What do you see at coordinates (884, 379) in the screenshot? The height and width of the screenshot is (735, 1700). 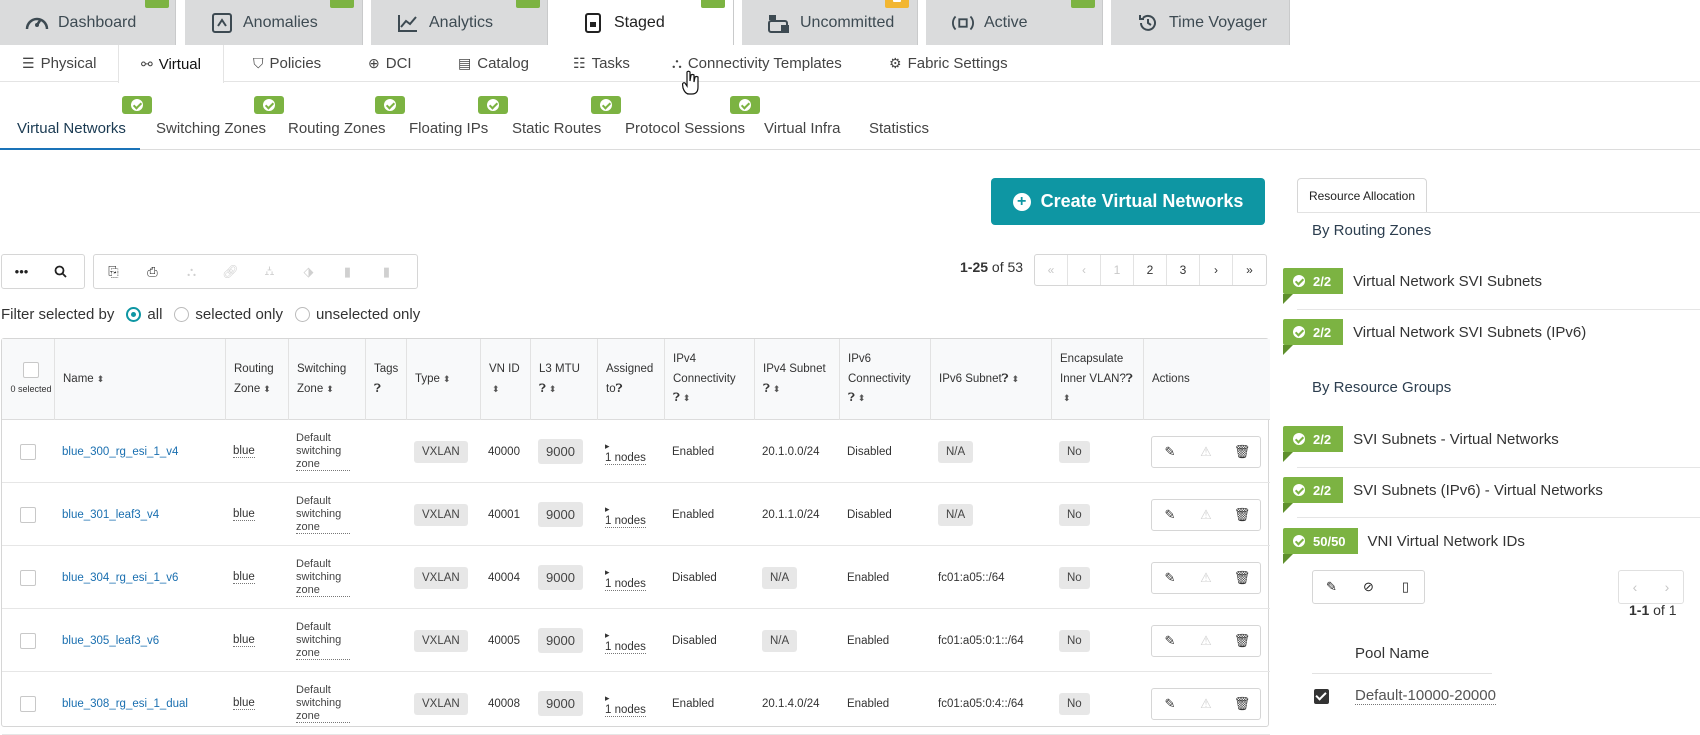 I see `col-ipv6-connectivity: IPv6 Connectivity ❓︎ ⬍` at bounding box center [884, 379].